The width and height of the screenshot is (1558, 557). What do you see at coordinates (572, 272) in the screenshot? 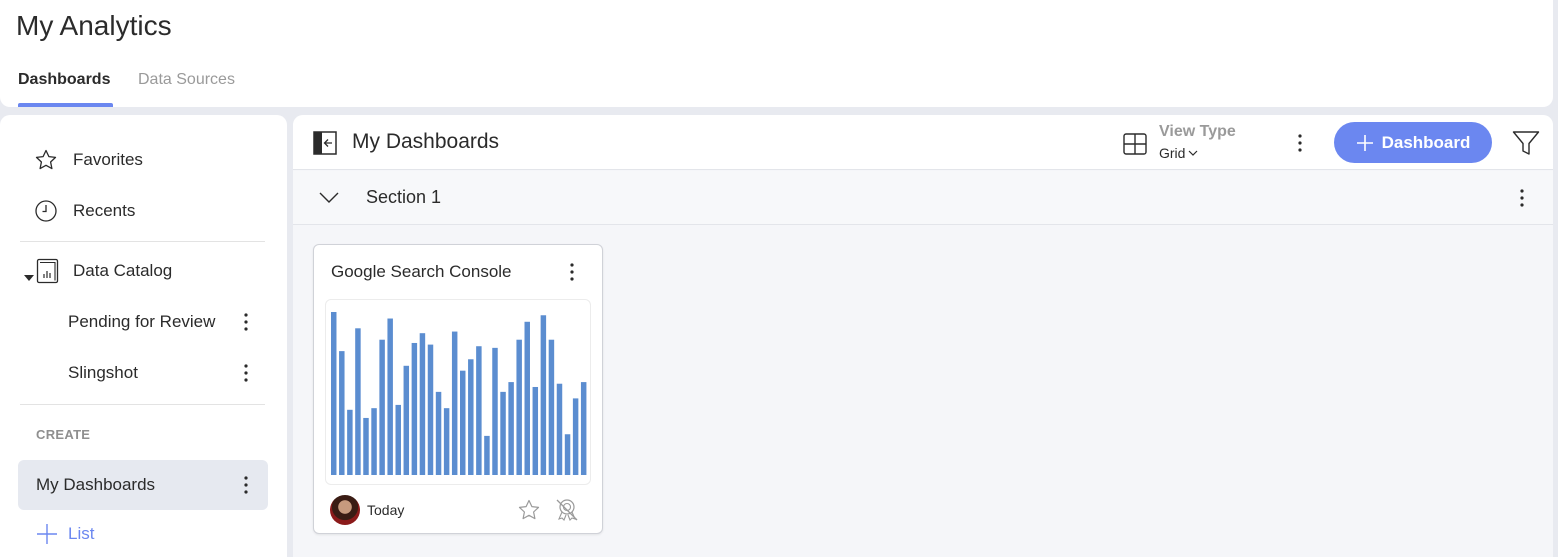
I see `card-more-options-icon` at bounding box center [572, 272].